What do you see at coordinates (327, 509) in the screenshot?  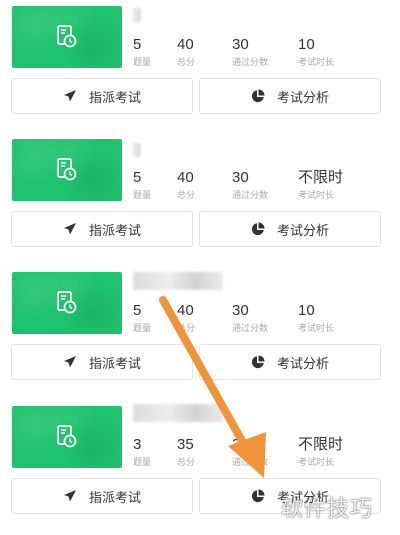 I see `watermark-text: 软件技巧` at bounding box center [327, 509].